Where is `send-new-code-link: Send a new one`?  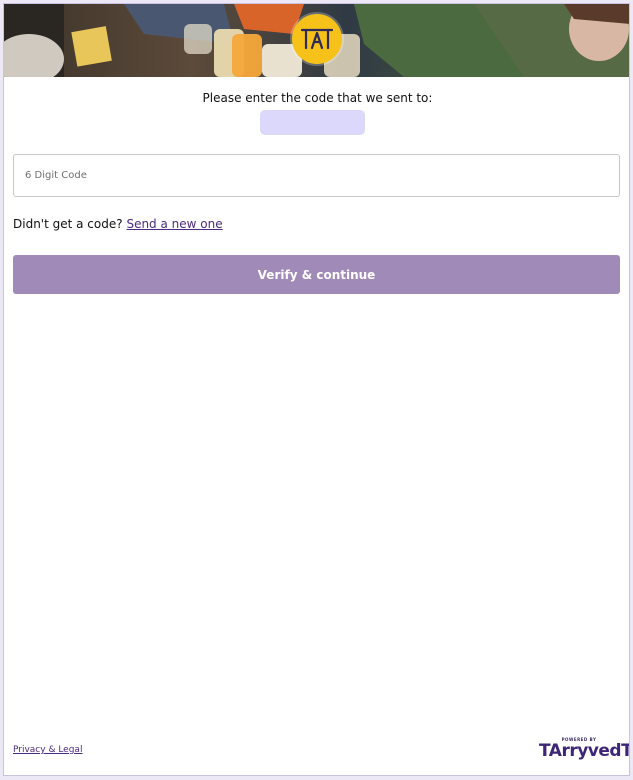 send-new-code-link: Send a new one is located at coordinates (174, 224).